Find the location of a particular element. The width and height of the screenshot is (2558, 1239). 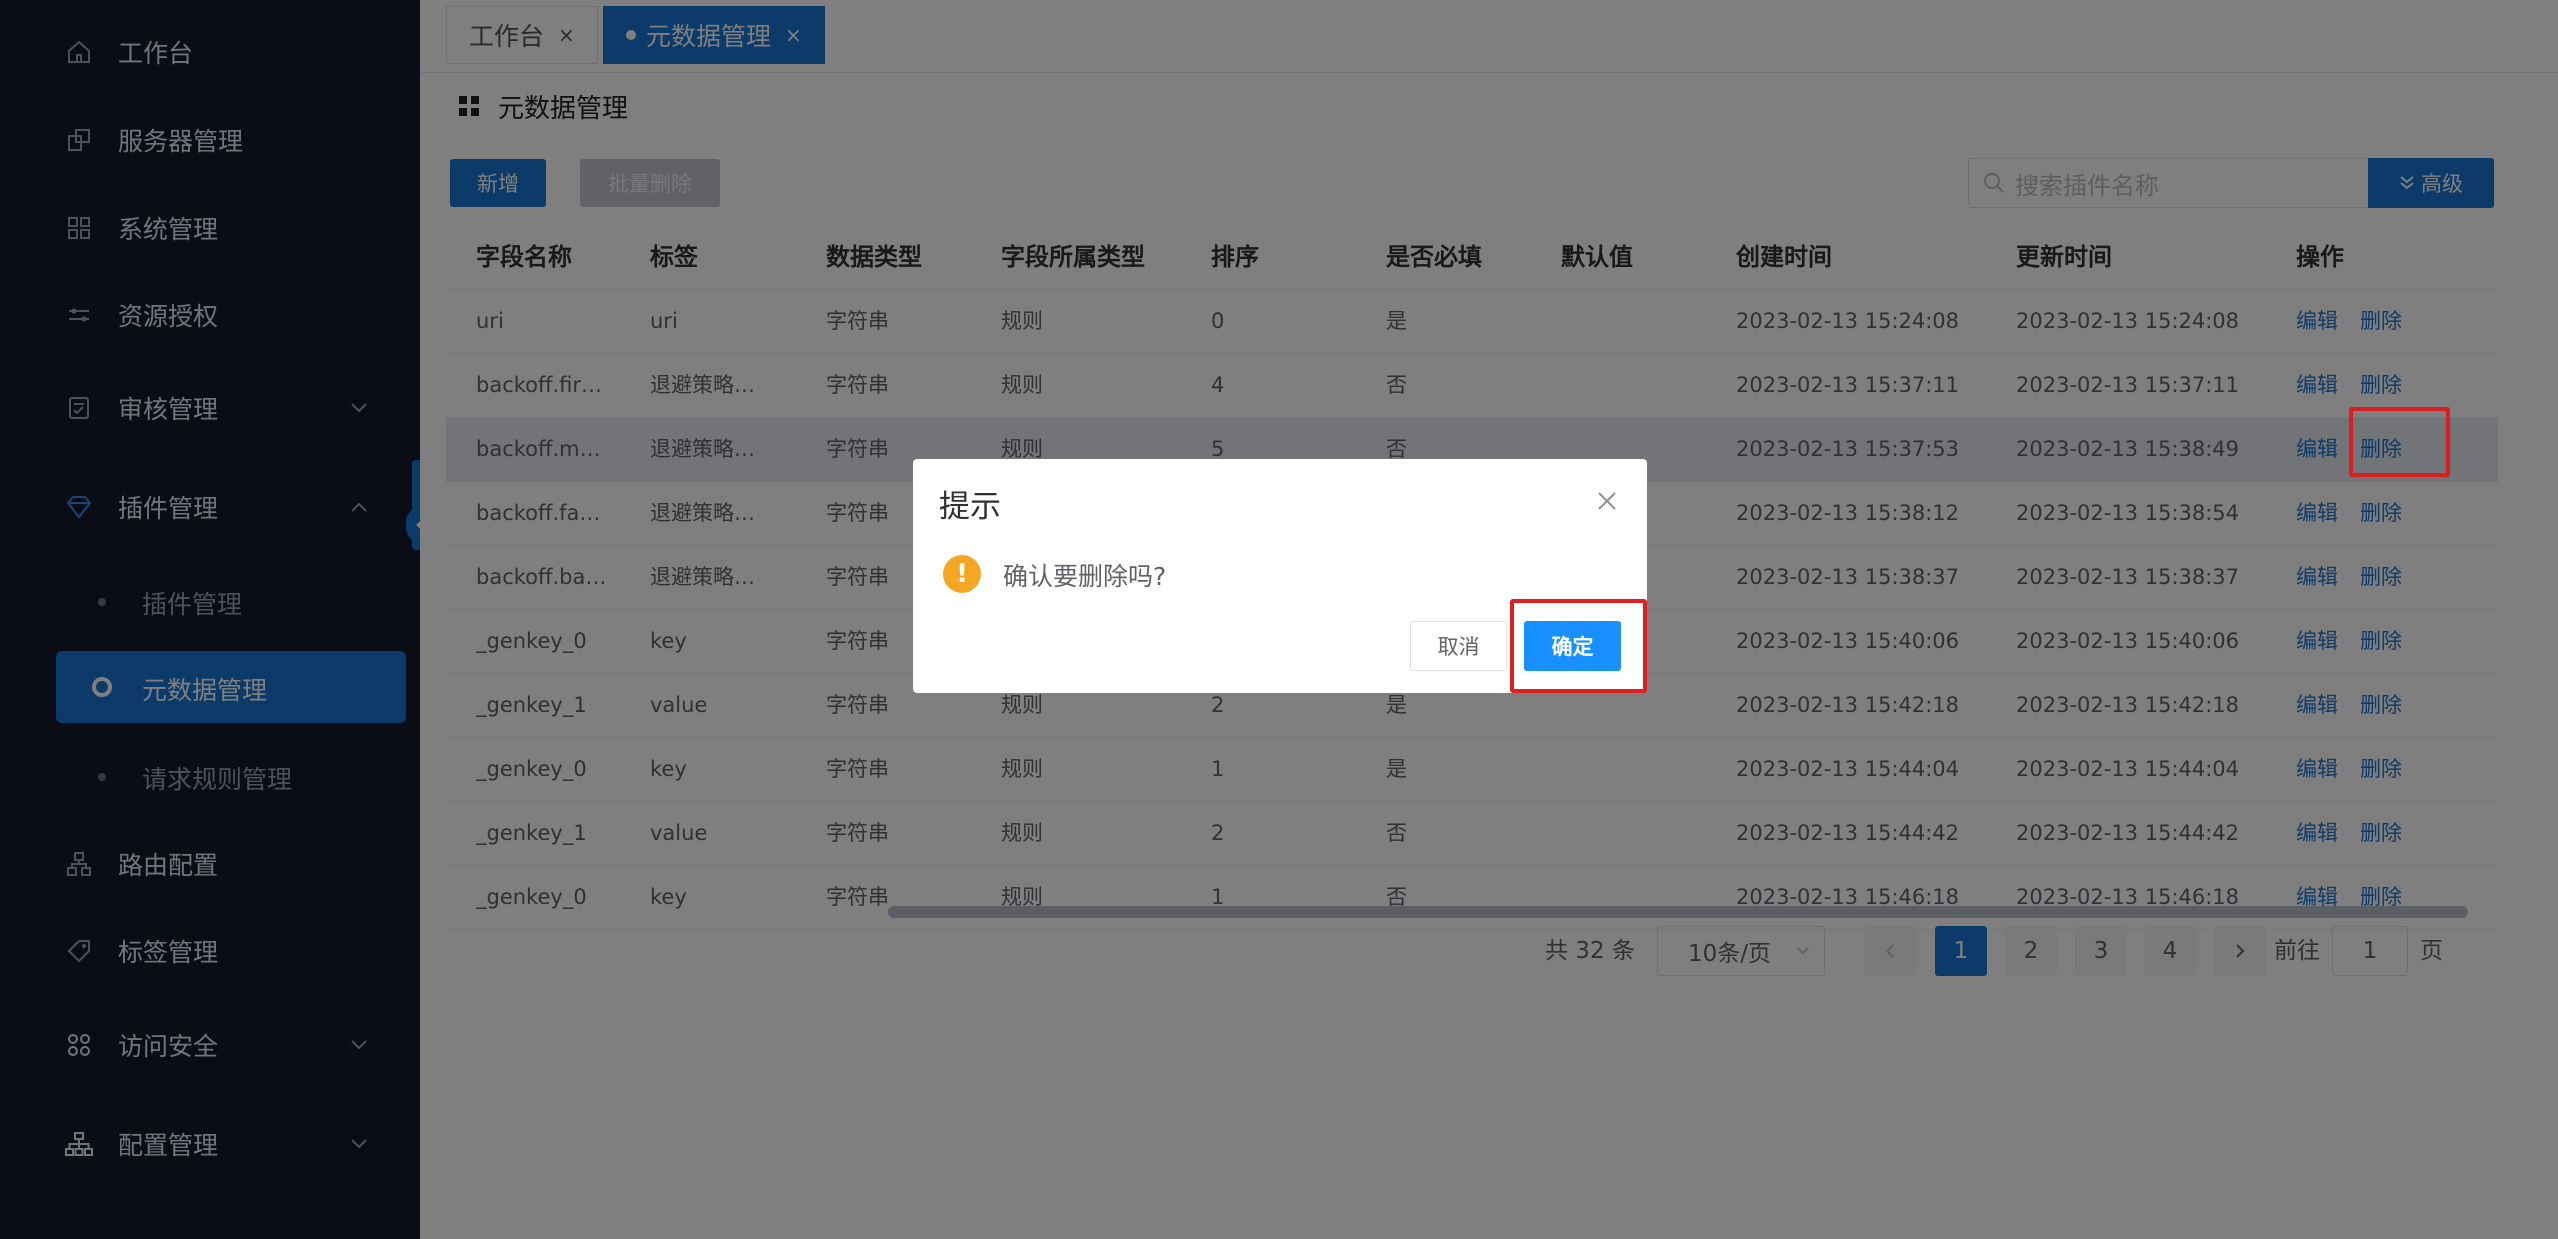

close-icon is located at coordinates (1607, 501).